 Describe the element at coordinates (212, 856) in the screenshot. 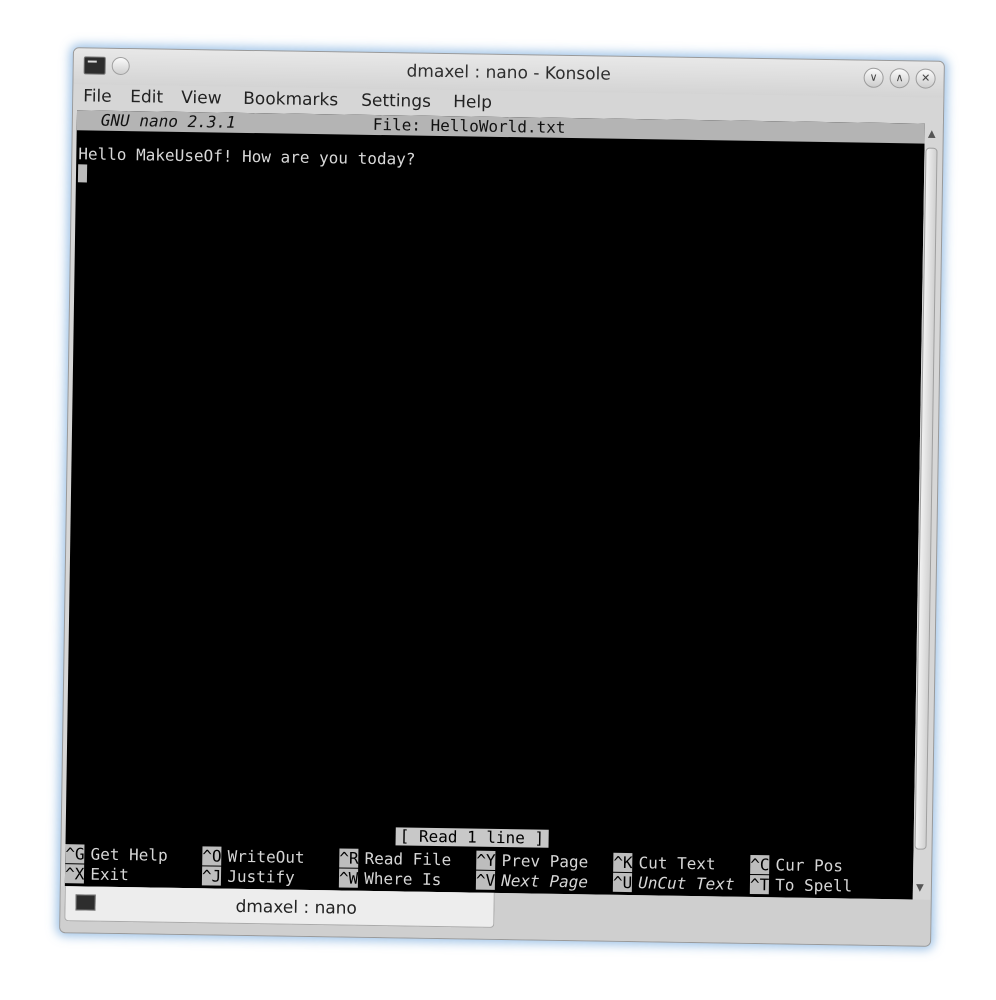

I see `shortcut-key: ^O` at that location.